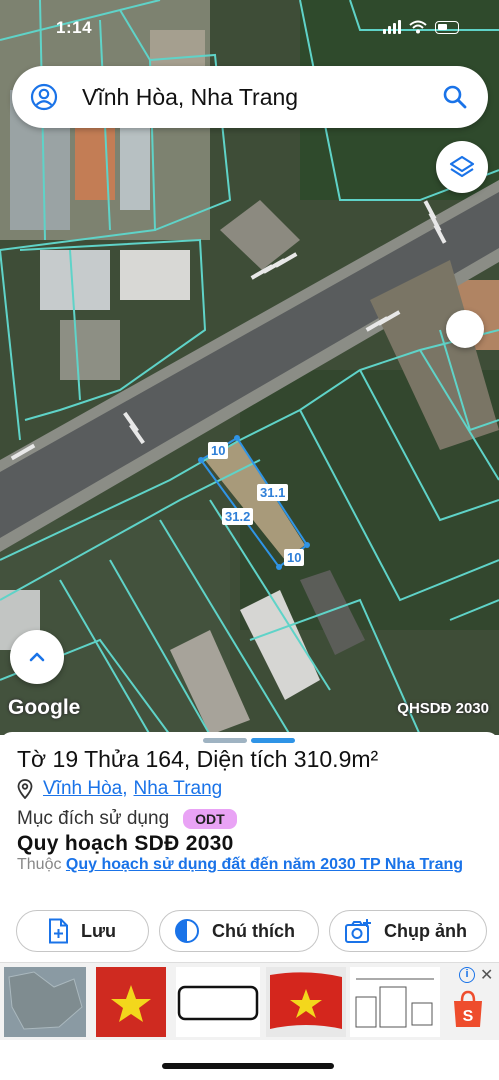  I want to click on home-indicator, so click(248, 1066).